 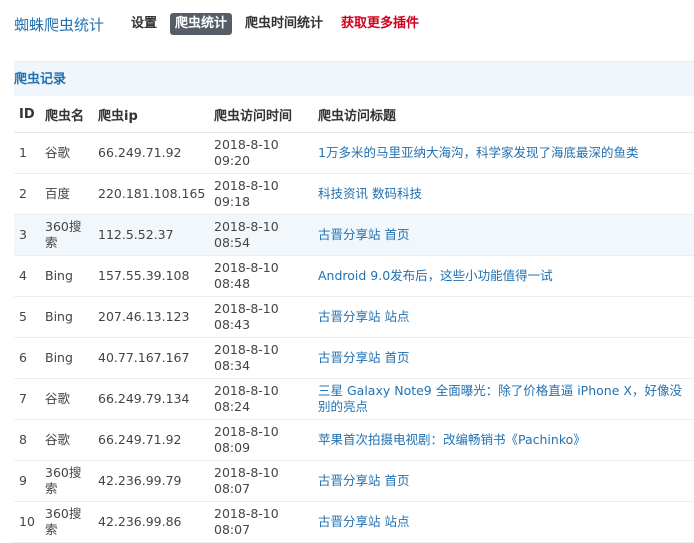 I want to click on visit-clock: 08:54, so click(x=232, y=242).